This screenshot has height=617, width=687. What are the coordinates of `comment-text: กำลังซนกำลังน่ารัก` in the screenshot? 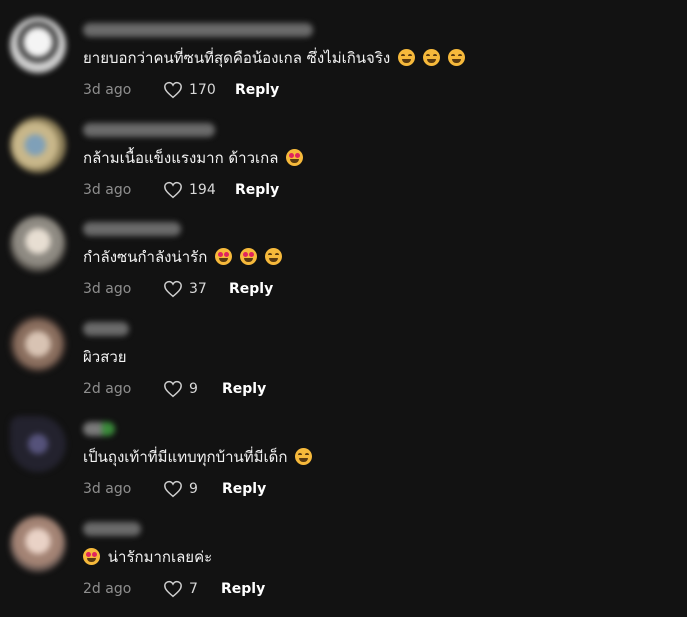 It's located at (182, 257).